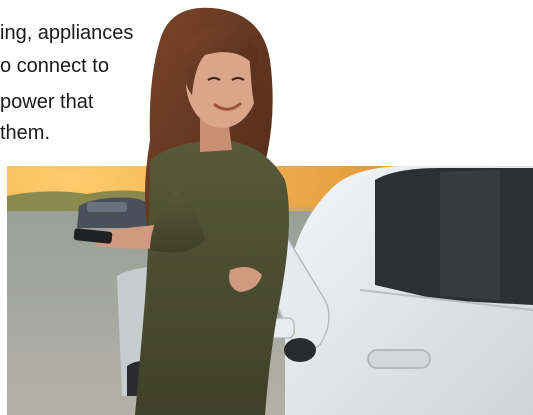 This screenshot has width=533, height=415. I want to click on caption-line: them., so click(25, 133).